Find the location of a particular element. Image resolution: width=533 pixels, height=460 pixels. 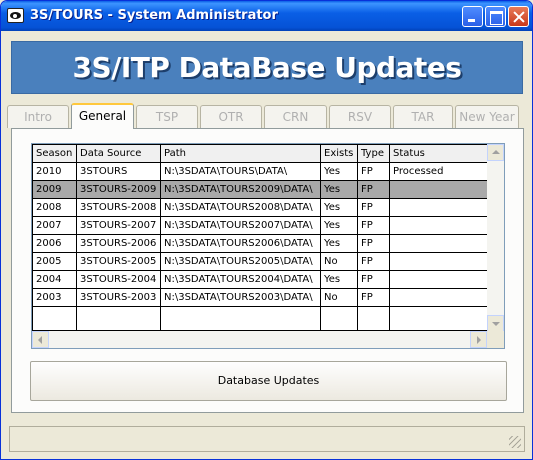

cell-source: 3STOURS-2004 is located at coordinates (118, 279).